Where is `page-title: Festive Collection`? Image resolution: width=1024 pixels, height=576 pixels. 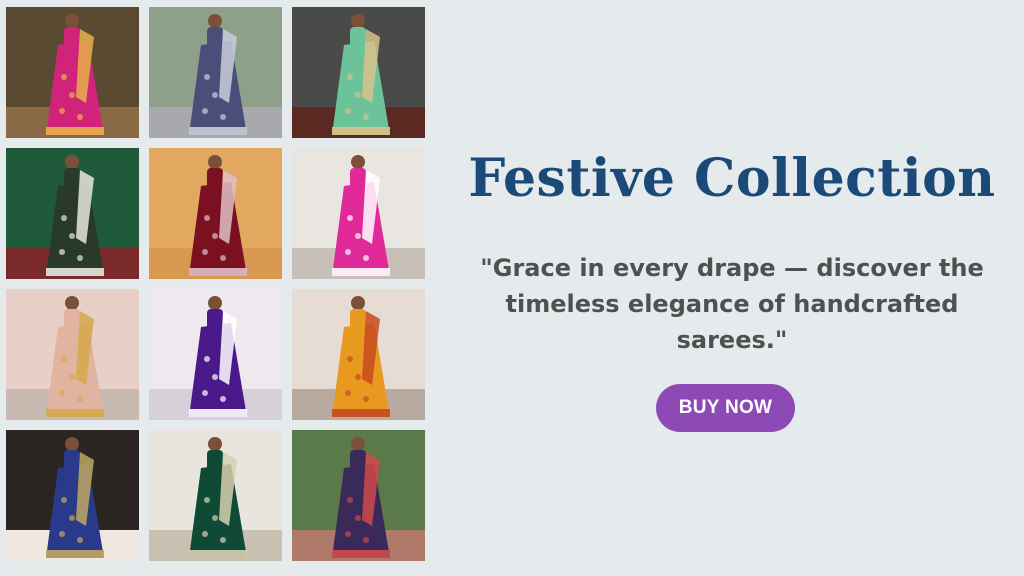 page-title: Festive Collection is located at coordinates (732, 178).